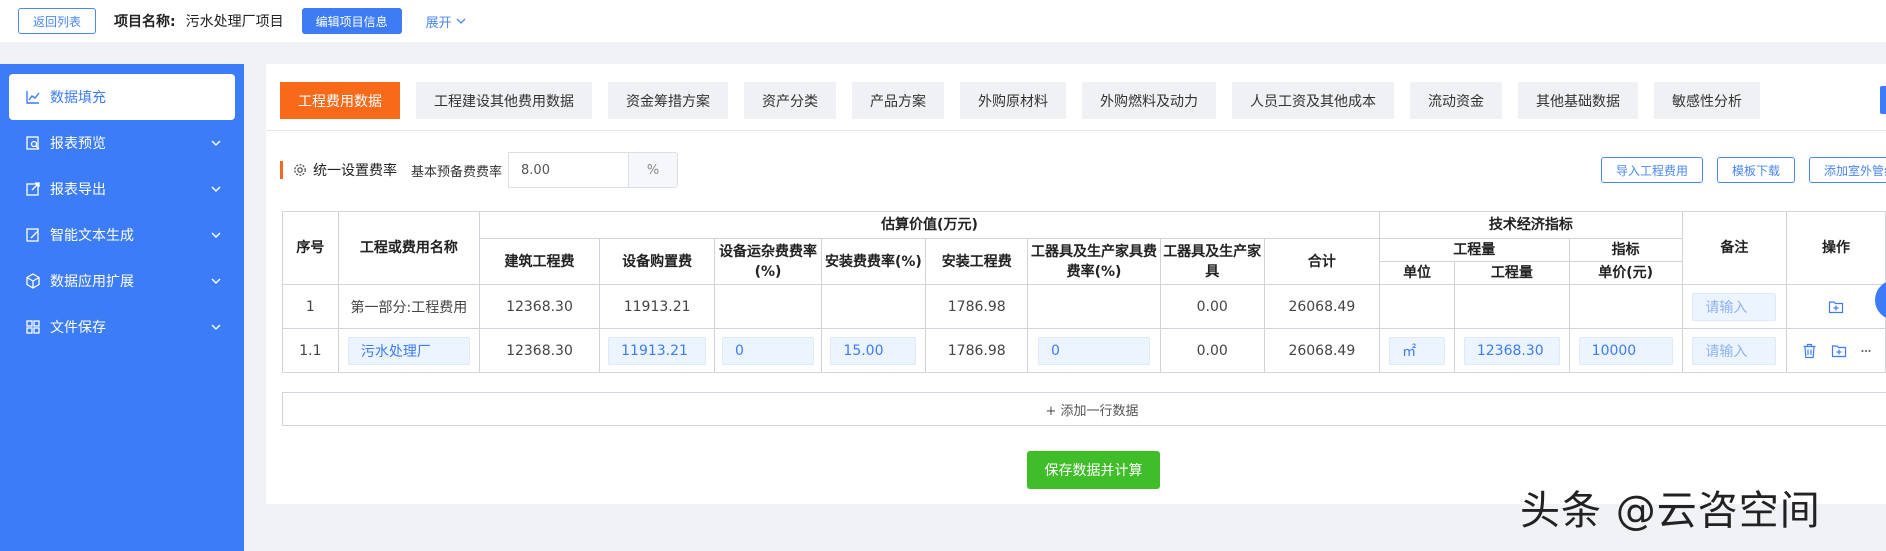 This screenshot has height=551, width=1886. What do you see at coordinates (943, 21) in the screenshot?
I see `top-bar: 返回列表 项目名称: 污水处理厂项目 编辑项目信息 展开` at bounding box center [943, 21].